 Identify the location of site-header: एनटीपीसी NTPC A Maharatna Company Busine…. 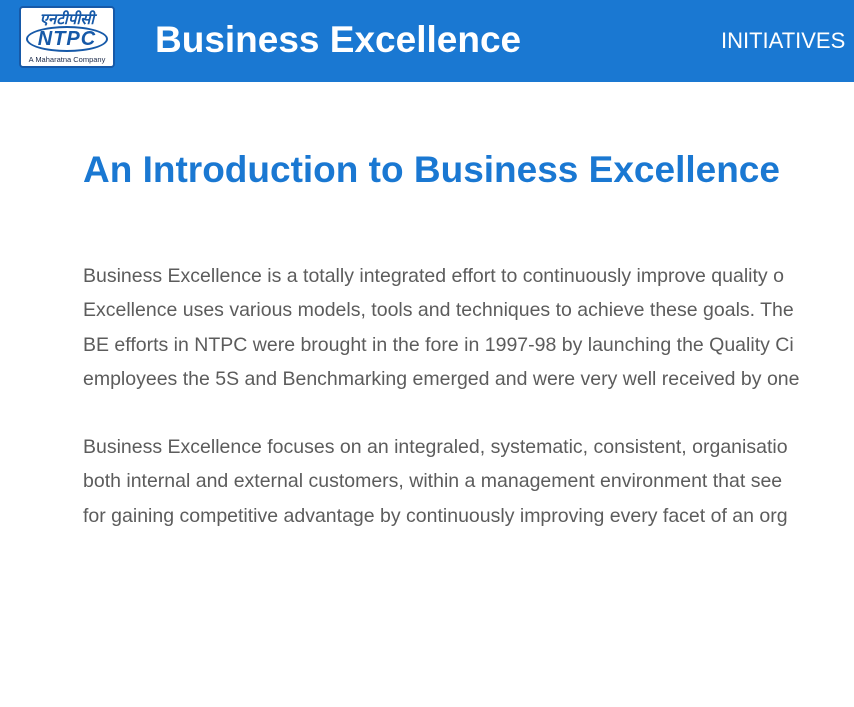
(427, 41).